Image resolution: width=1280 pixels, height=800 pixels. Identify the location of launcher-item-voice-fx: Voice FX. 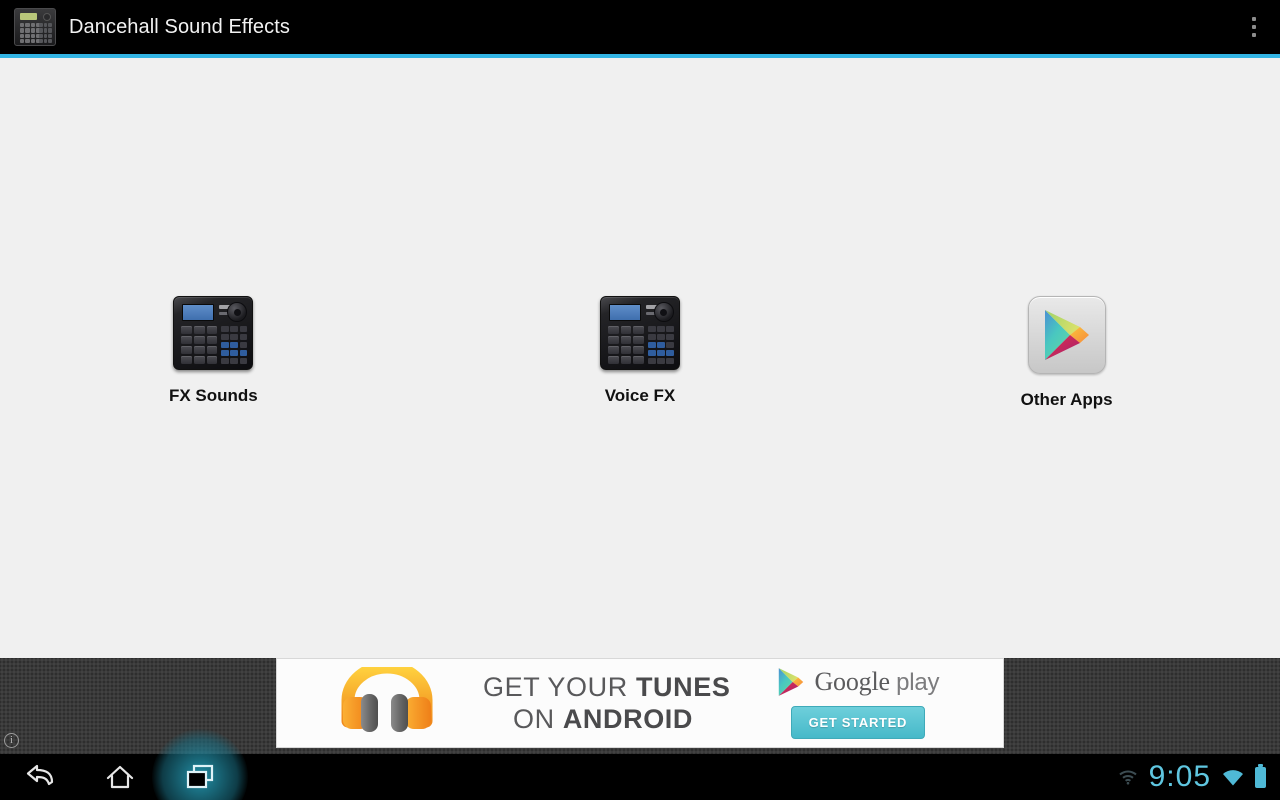
(640, 353).